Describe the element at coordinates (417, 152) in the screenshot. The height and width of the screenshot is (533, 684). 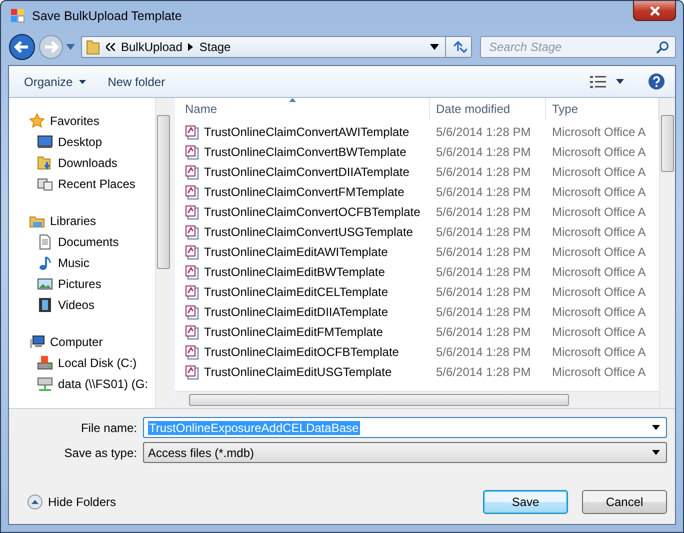
I see `file-row: TrustOnlineClaimConvertBWTemplate 5/6/2014 1:28 PM Microsoft Office A` at that location.